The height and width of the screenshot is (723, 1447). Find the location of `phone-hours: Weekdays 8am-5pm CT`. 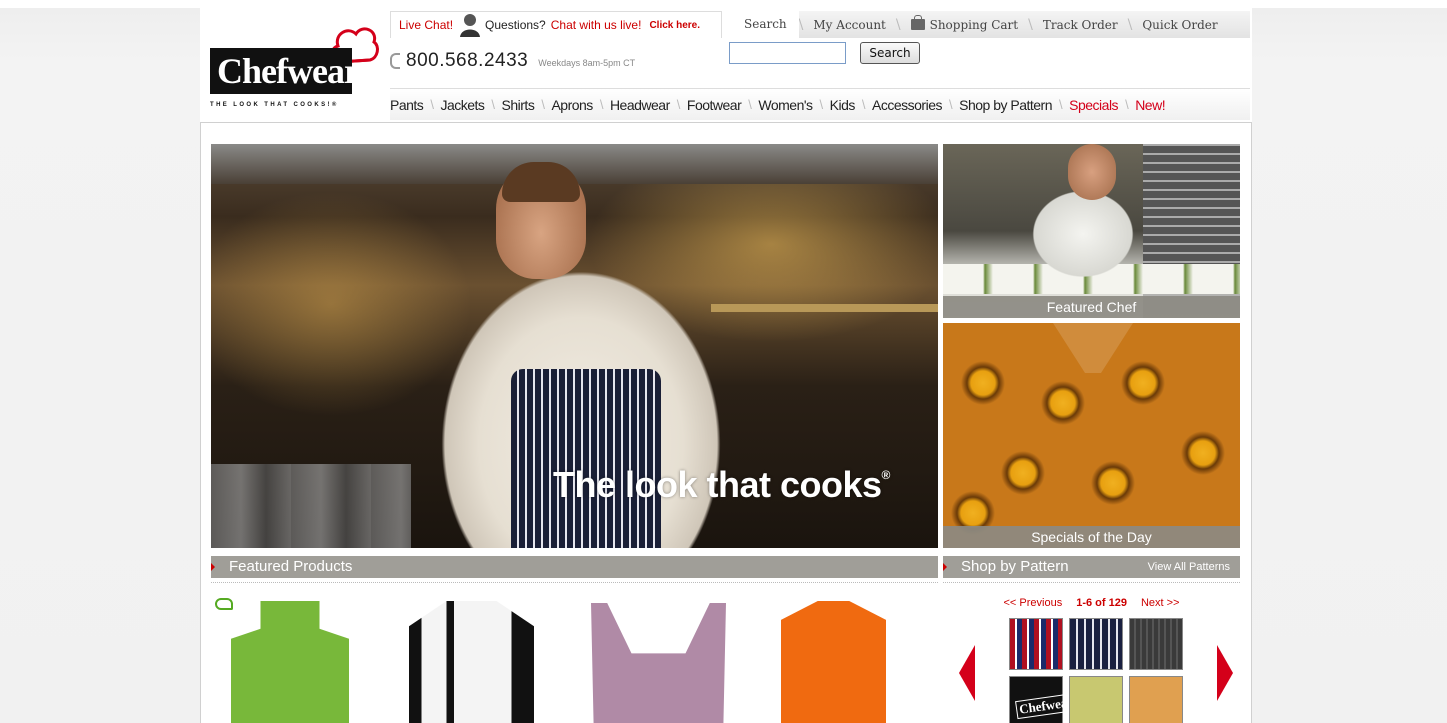

phone-hours: Weekdays 8am-5pm CT is located at coordinates (587, 63).